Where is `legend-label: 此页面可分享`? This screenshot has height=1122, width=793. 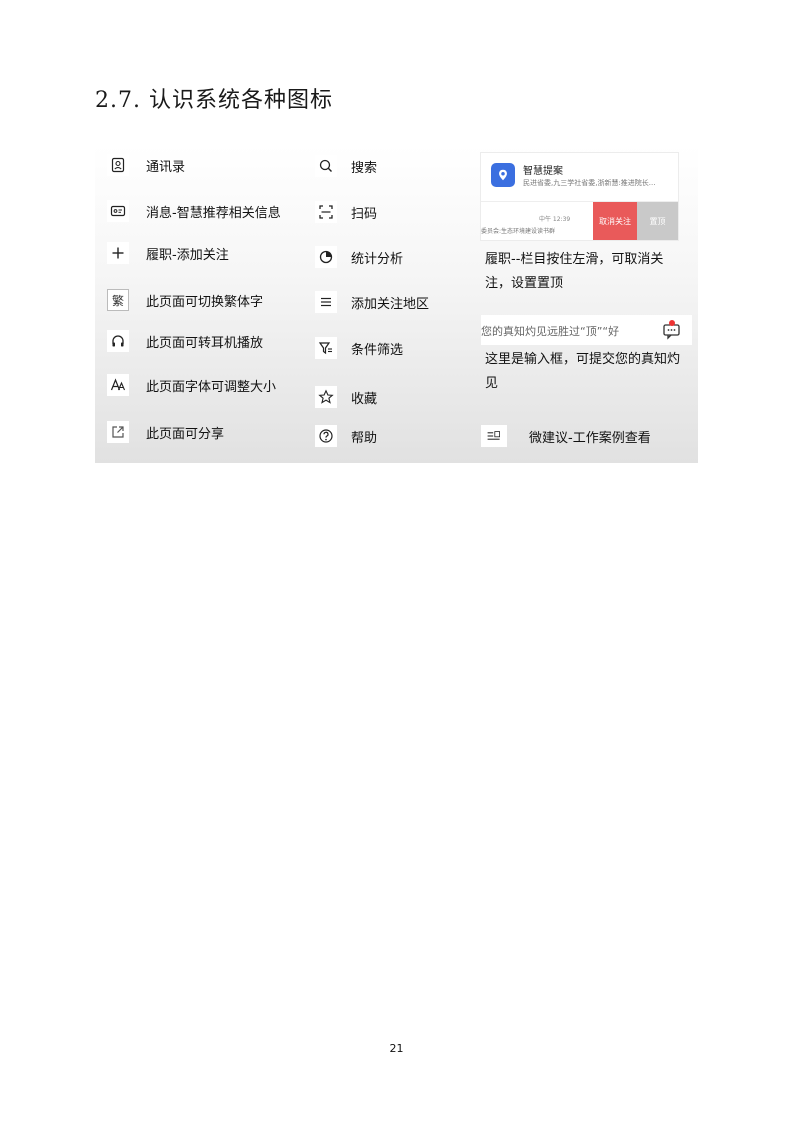 legend-label: 此页面可分享 is located at coordinates (185, 434).